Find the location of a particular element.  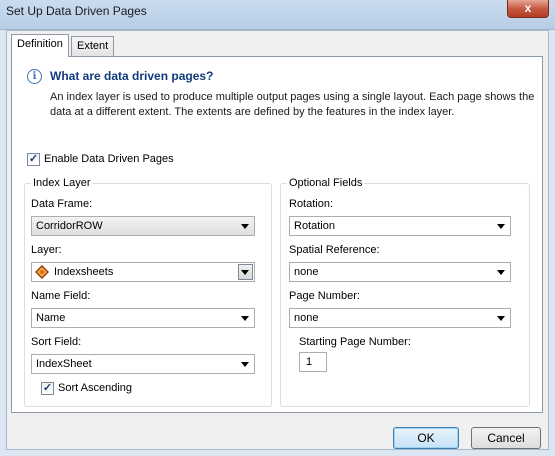

sort-field-value: IndexSheet is located at coordinates (64, 364).